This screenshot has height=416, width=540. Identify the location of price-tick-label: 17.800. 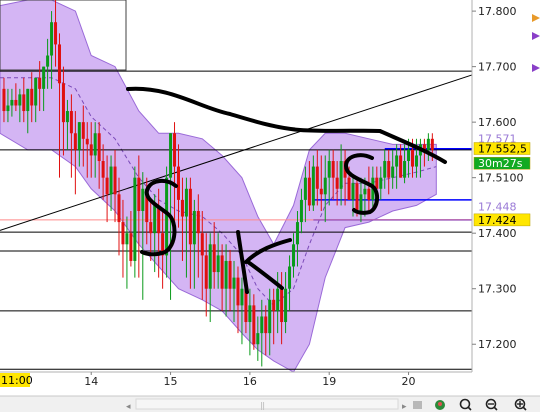
(497, 11).